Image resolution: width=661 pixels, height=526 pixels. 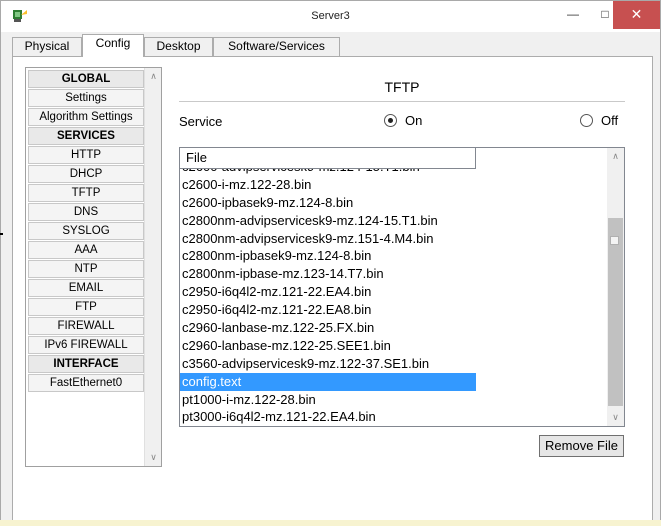 I want to click on file-scroll-up-icon: ∧, so click(x=615, y=156).